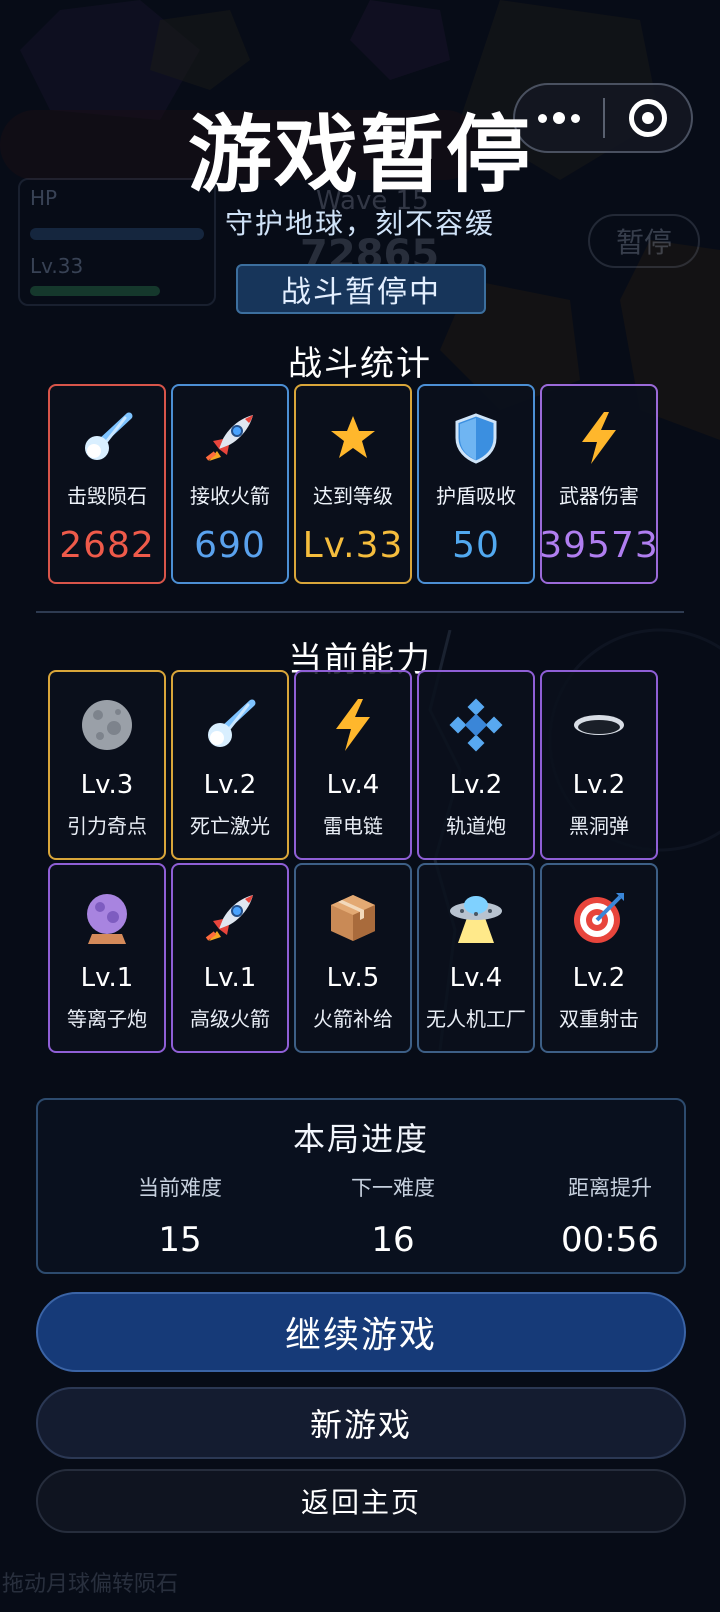 This screenshot has width=720, height=1612. Describe the element at coordinates (107, 826) in the screenshot. I see `ability-name: 引力奇点` at that location.